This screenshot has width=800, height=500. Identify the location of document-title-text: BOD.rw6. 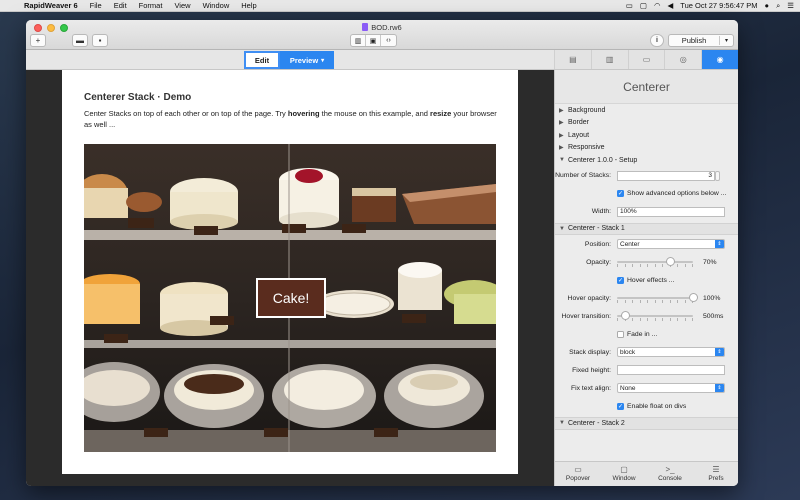
(386, 27).